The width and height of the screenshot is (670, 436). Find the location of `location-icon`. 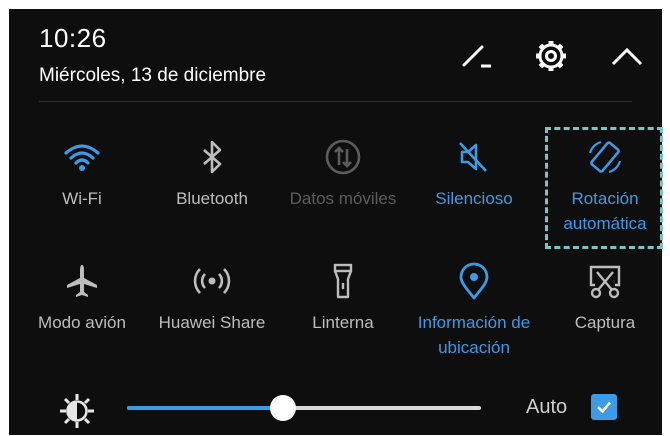

location-icon is located at coordinates (474, 281).